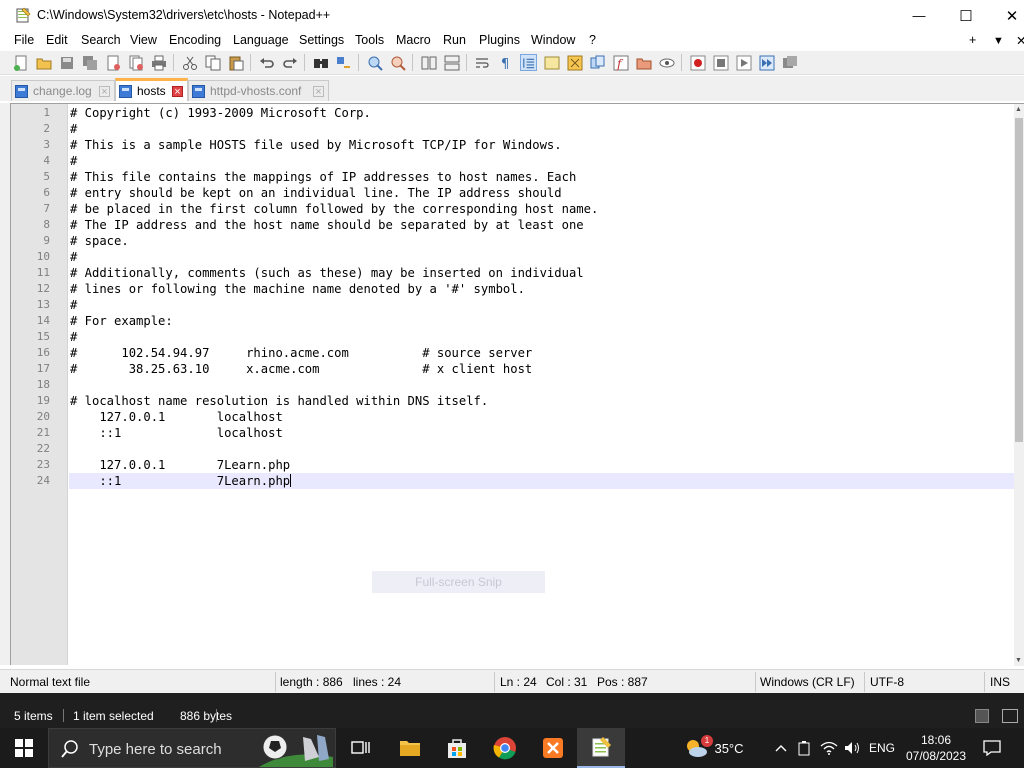  Describe the element at coordinates (143, 40) in the screenshot. I see `menu-view: View` at that location.